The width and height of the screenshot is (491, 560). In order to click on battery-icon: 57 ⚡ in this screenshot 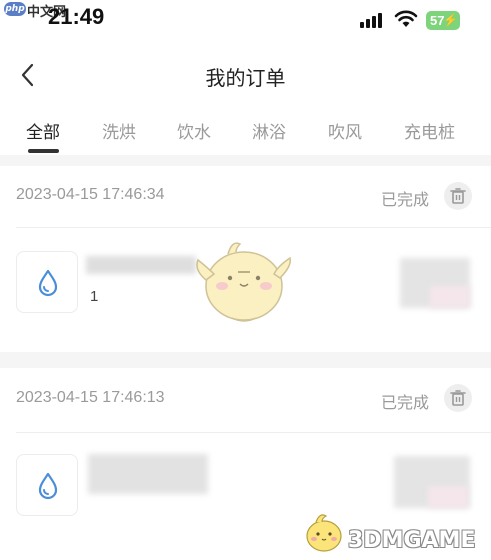, I will do `click(443, 20)`.